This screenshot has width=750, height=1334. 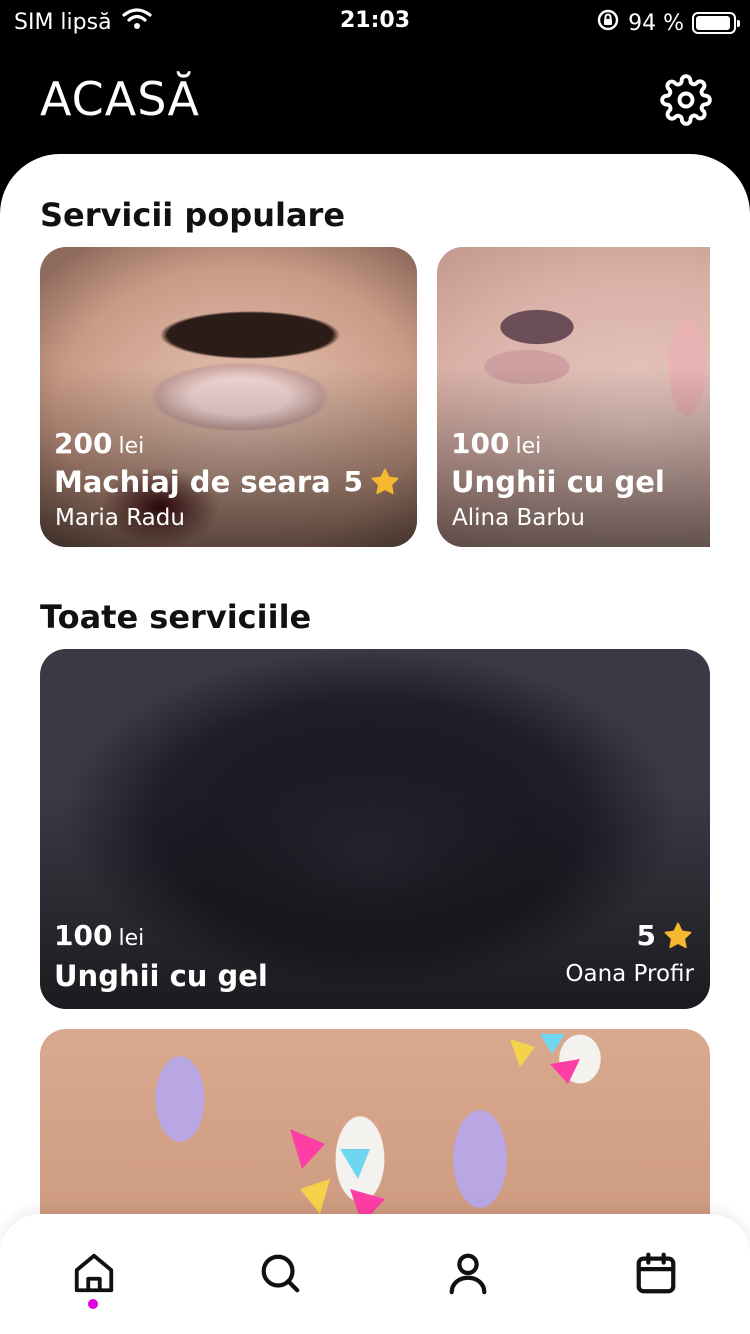 What do you see at coordinates (375, 22) in the screenshot?
I see `status-bar: SIM lipsă 21:03 94 %` at bounding box center [375, 22].